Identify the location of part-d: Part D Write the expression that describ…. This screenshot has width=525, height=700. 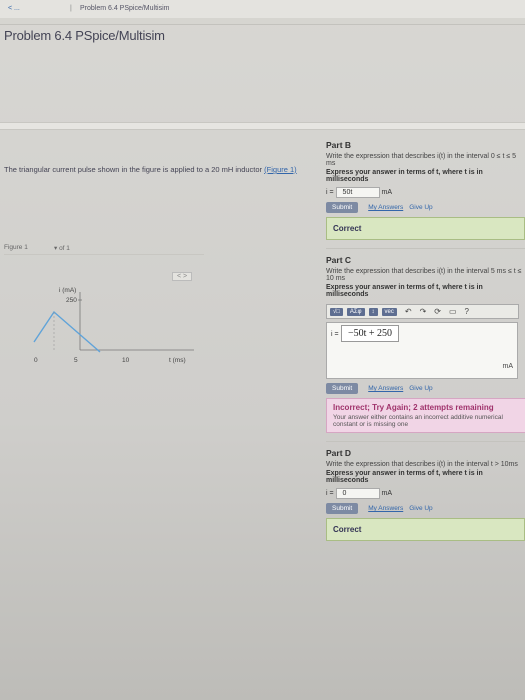
(425, 494).